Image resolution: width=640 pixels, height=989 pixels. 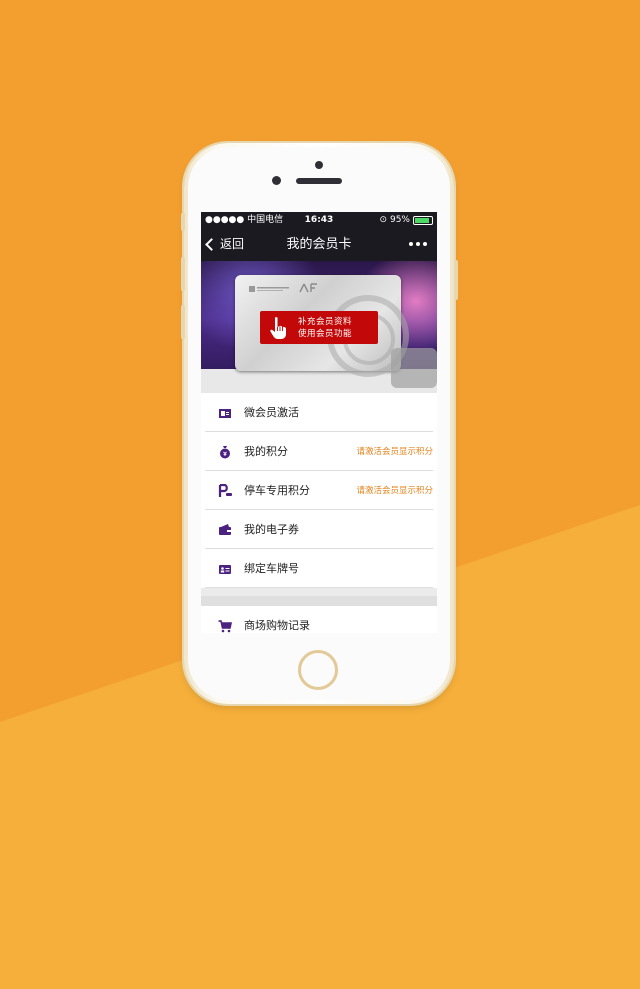 I want to click on status-bar: ●●●●● 中国电信 16:43 ⊙ 95%, so click(x=319, y=220).